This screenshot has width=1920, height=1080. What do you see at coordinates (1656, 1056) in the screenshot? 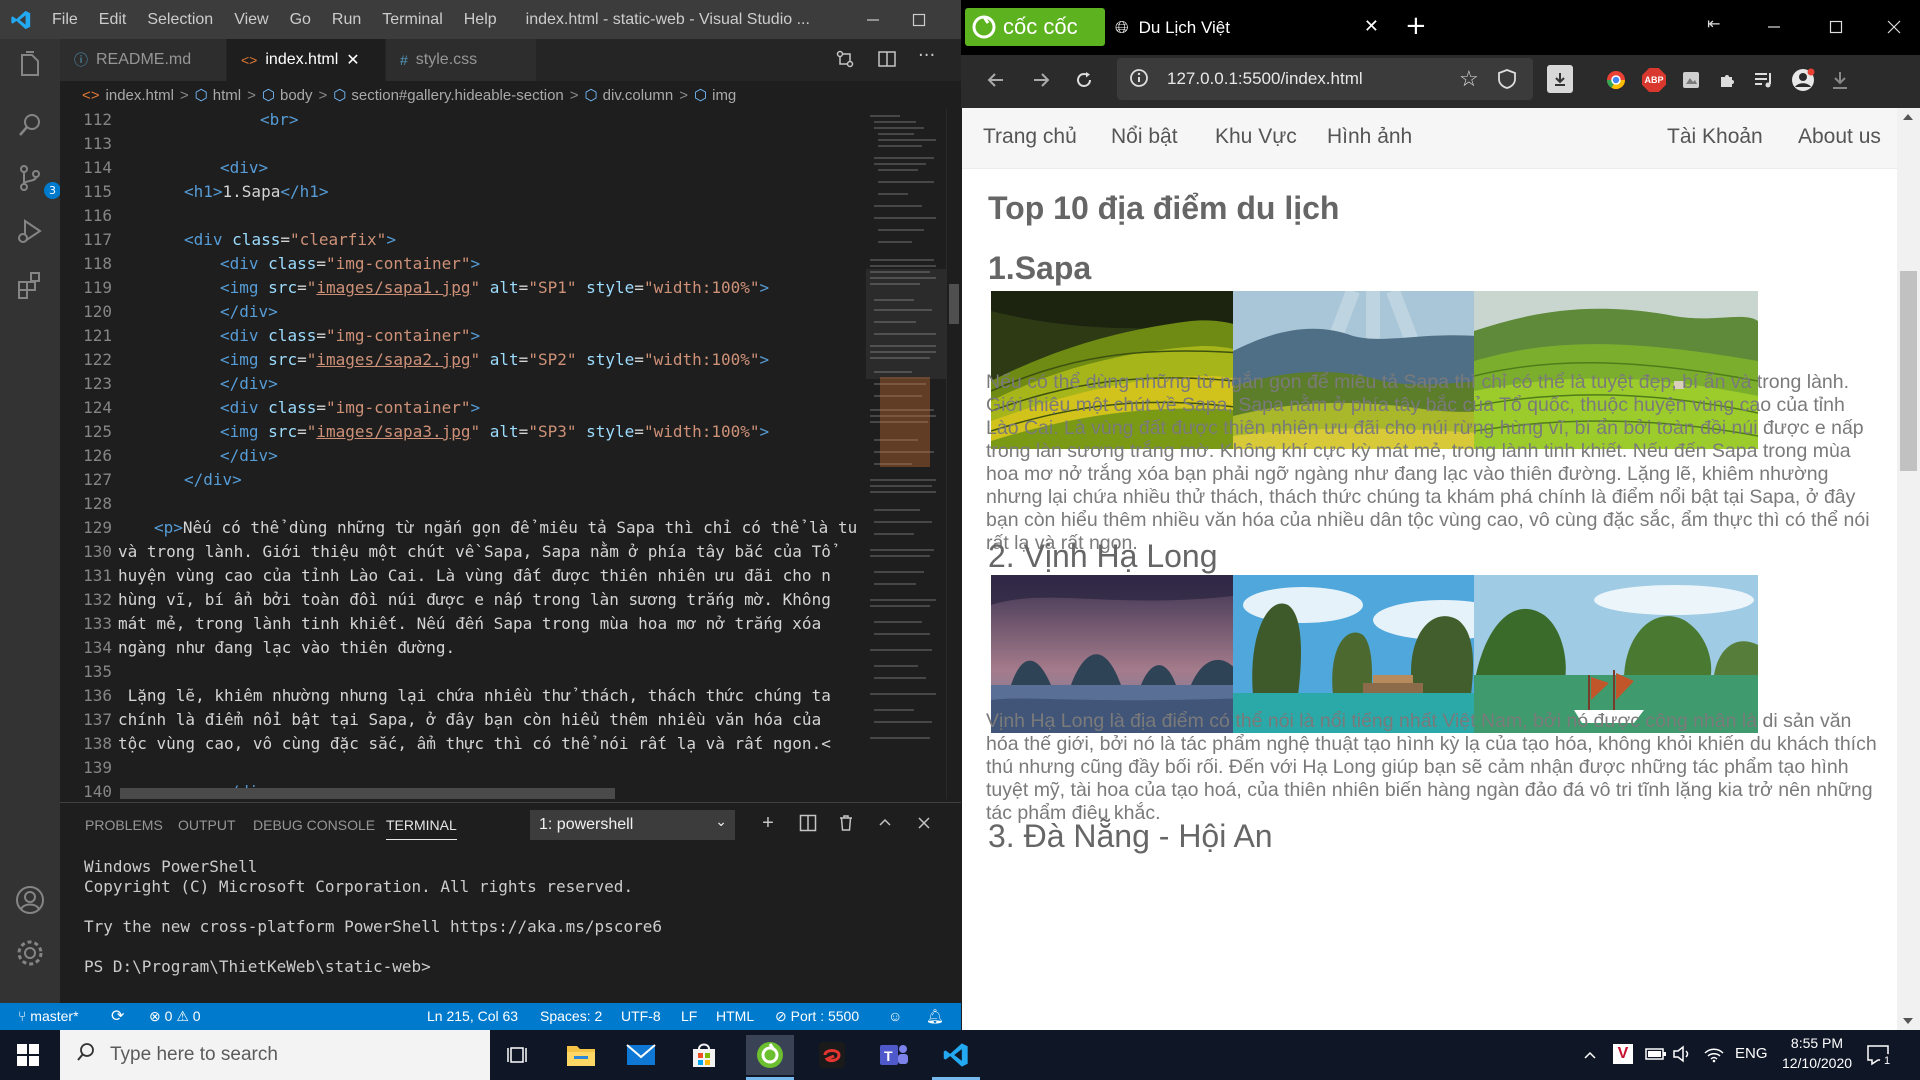
I see `battery-icon` at bounding box center [1656, 1056].